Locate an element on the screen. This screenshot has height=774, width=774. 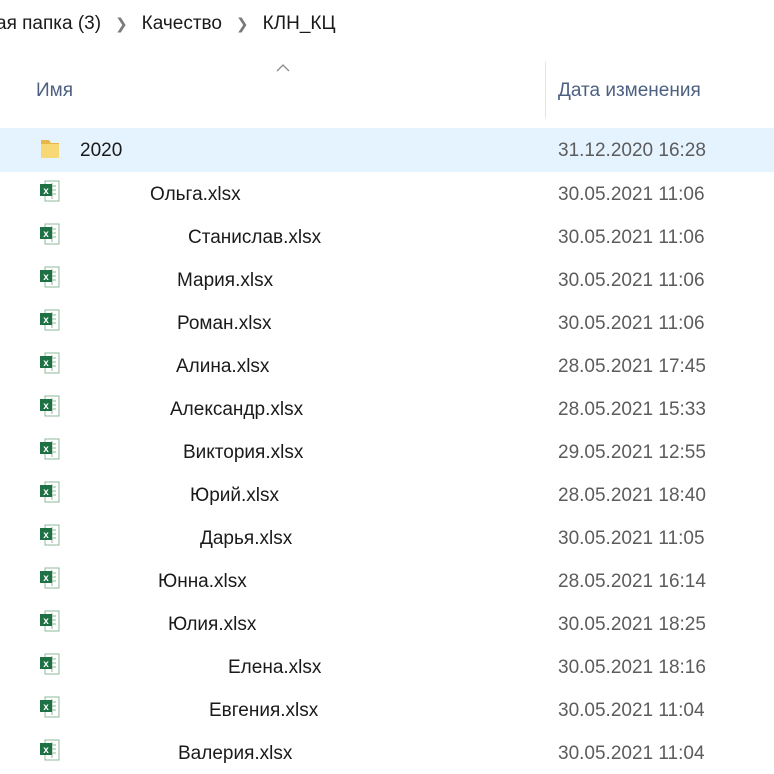
file-name: Евгения.xlsx is located at coordinates (264, 710).